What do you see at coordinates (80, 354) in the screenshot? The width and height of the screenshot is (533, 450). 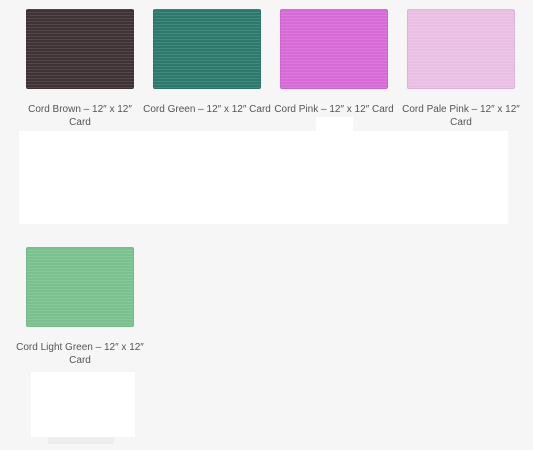 I see `product-title-cord-light-green: Cord Light Green – 12″ x 12″ Card` at bounding box center [80, 354].